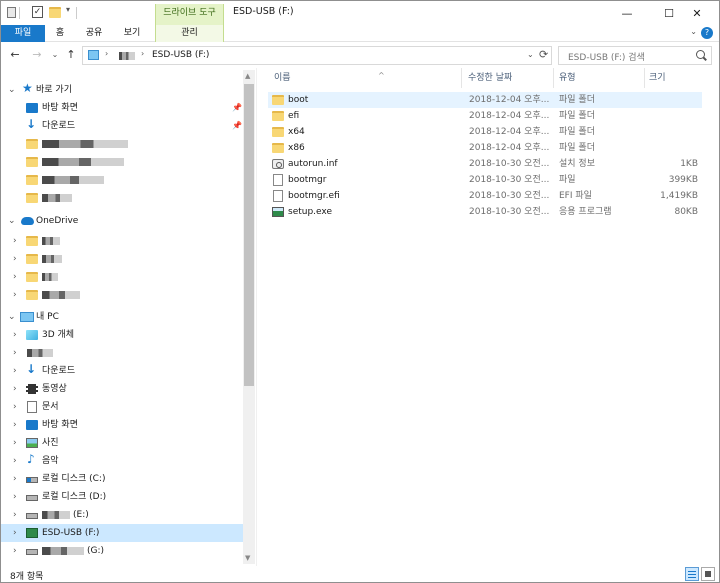 This screenshot has height=583, width=720. Describe the element at coordinates (55, 55) in the screenshot. I see `recent-locations-icon: ⌄` at that location.